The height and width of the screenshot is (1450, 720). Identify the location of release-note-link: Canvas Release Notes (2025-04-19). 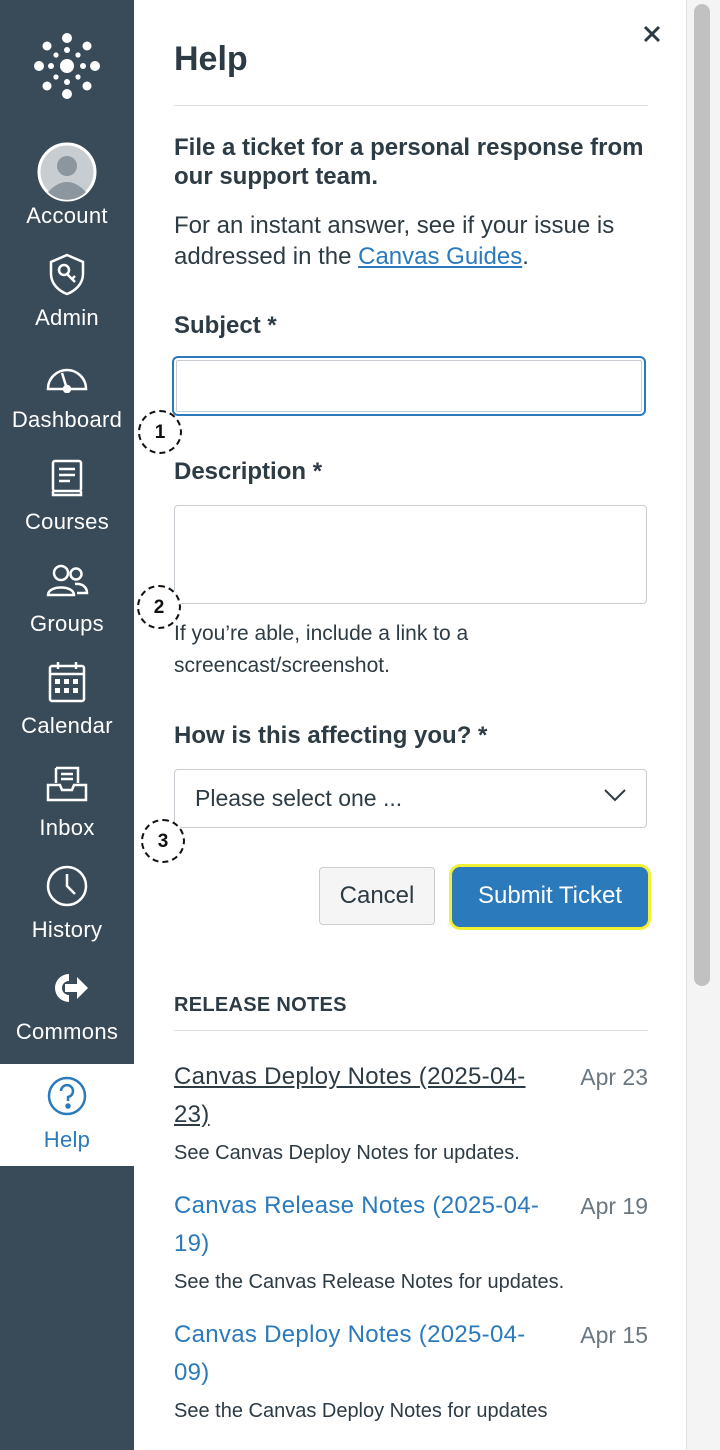
(366, 1225).